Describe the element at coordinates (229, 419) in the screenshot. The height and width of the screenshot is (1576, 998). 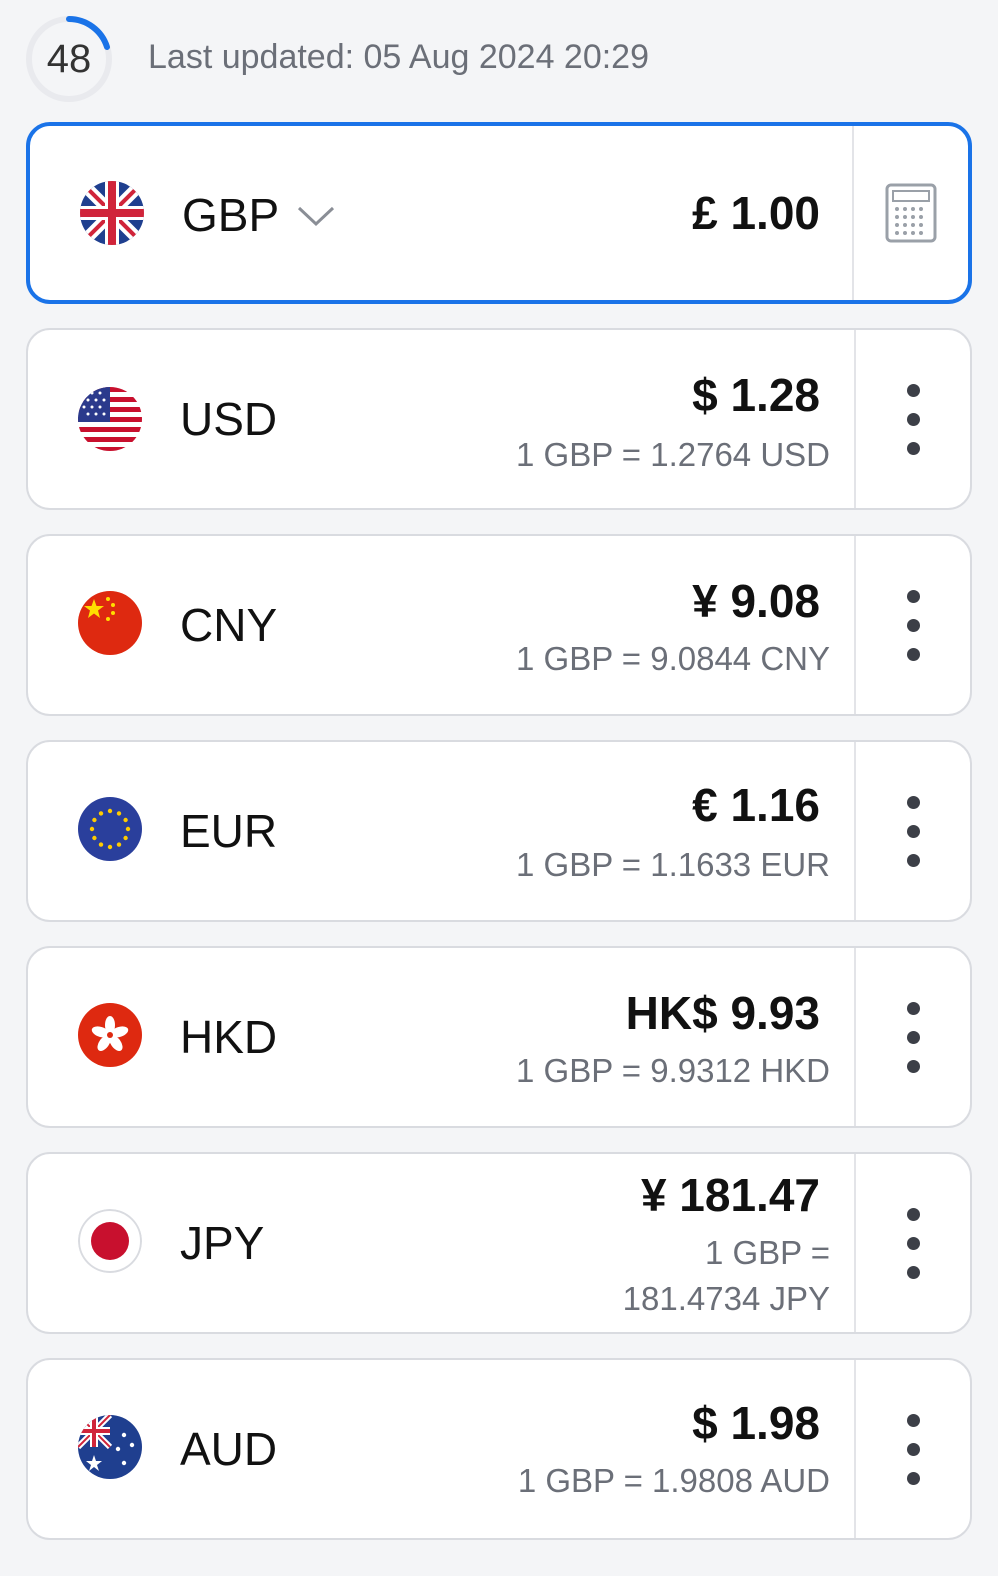
I see `currency-code: USD` at that location.